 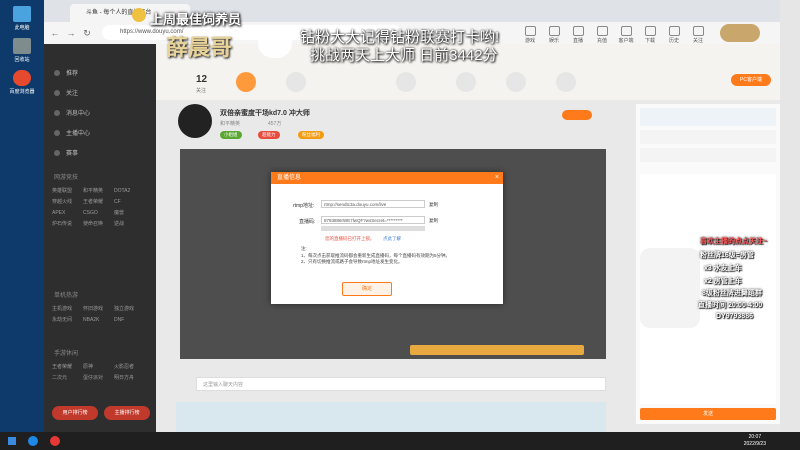 What do you see at coordinates (67, 191) in the screenshot?
I see `category-link: 英雄联盟` at bounding box center [67, 191].